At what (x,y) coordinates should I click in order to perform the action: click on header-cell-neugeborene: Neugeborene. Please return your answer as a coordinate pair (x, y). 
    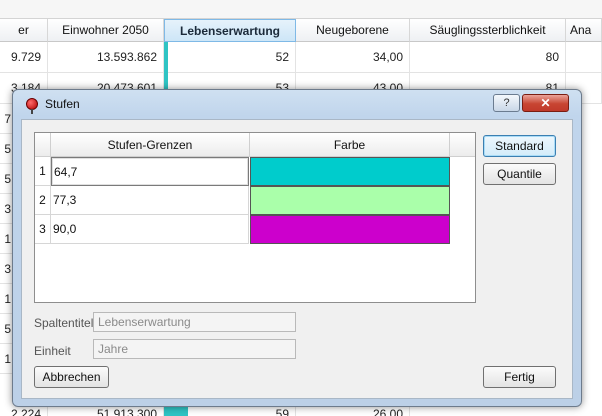
    Looking at the image, I should click on (353, 30).